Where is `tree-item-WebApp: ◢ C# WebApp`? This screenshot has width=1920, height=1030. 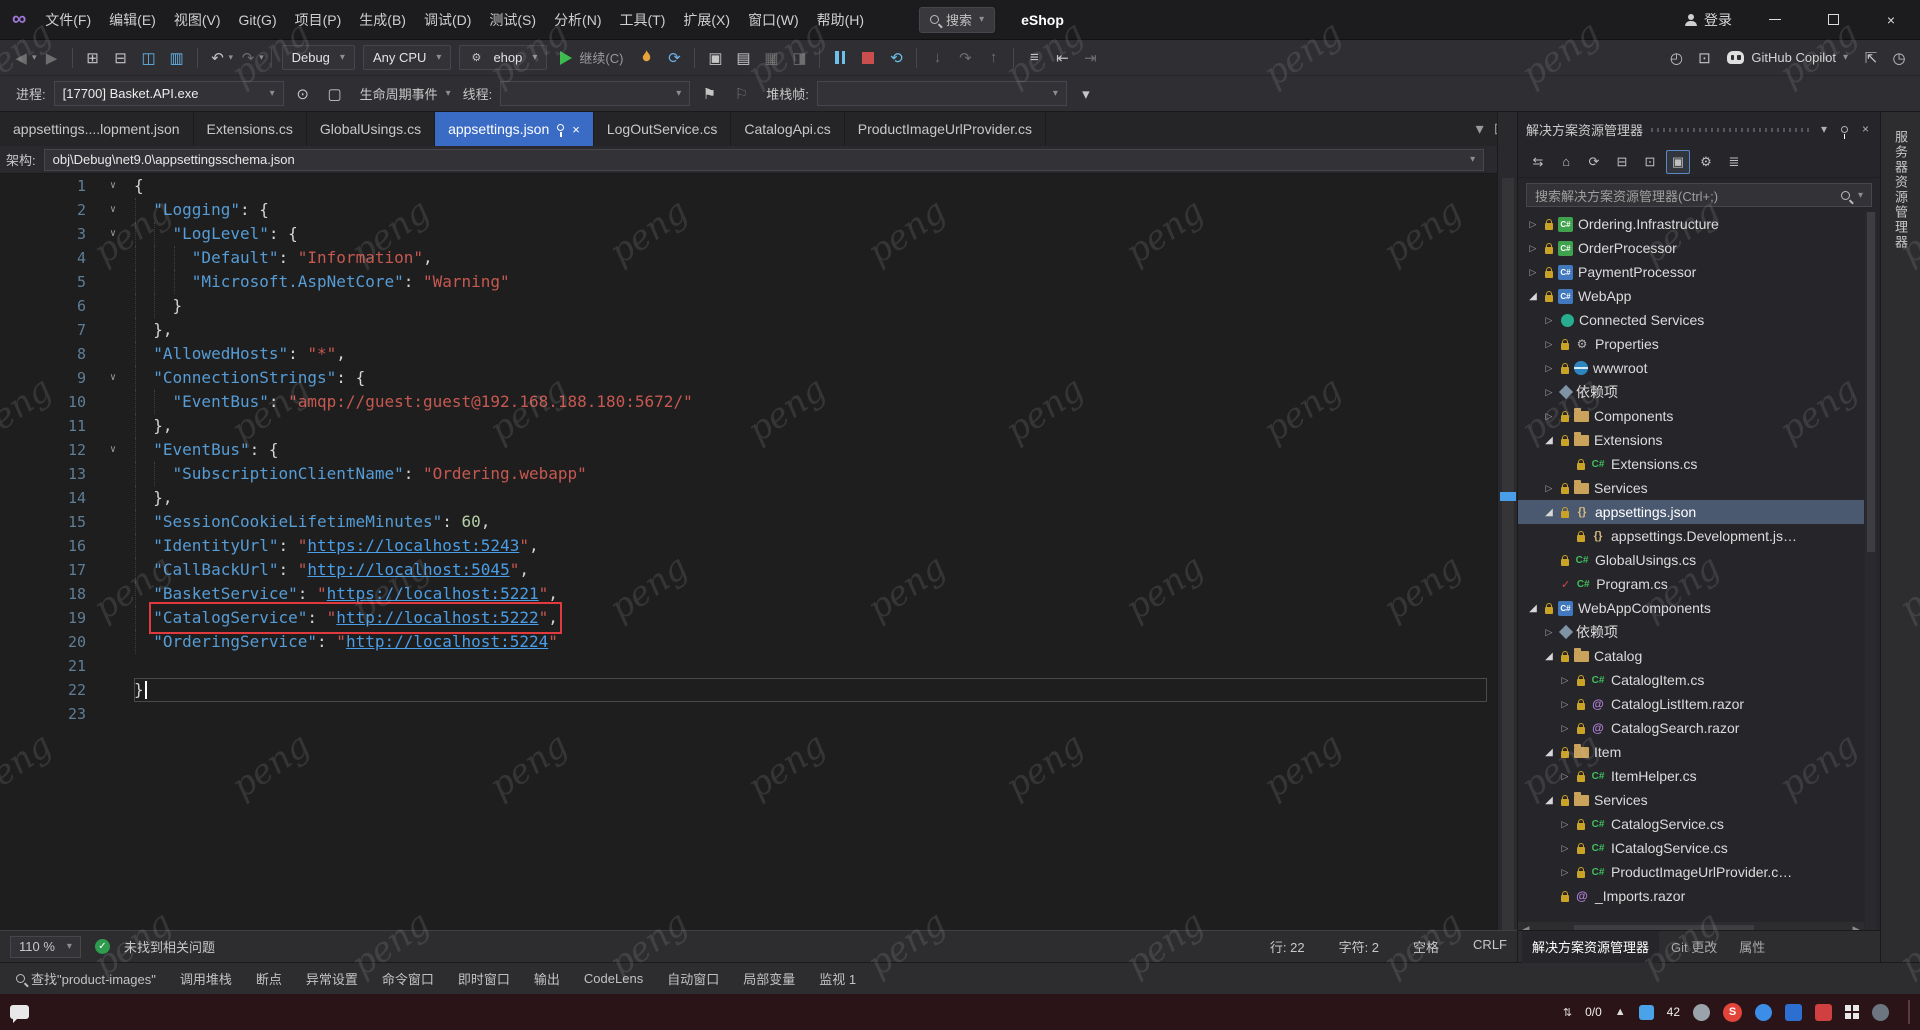 tree-item-WebApp: ◢ C# WebApp is located at coordinates (1691, 296).